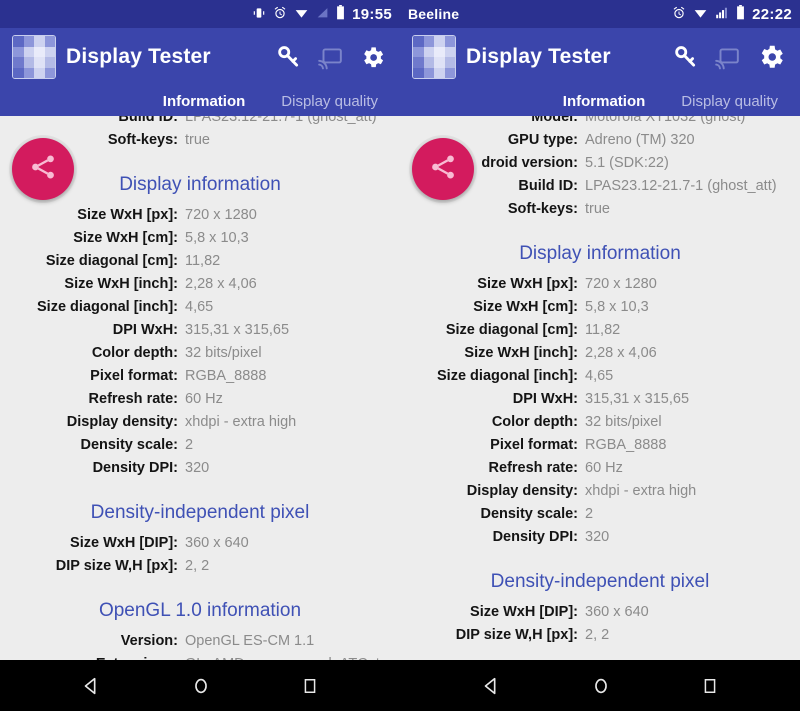 The height and width of the screenshot is (711, 800). Describe the element at coordinates (617, 612) in the screenshot. I see `row-value: 360 x 640` at that location.